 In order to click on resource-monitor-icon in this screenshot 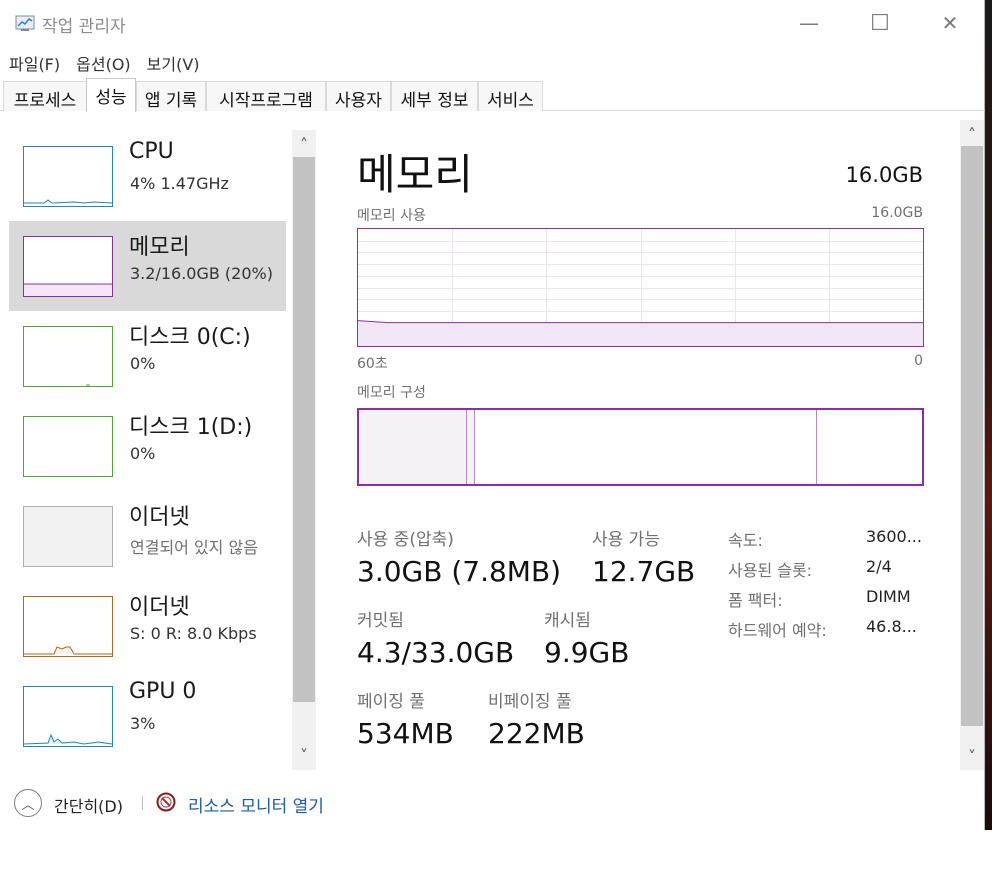, I will do `click(166, 802)`.